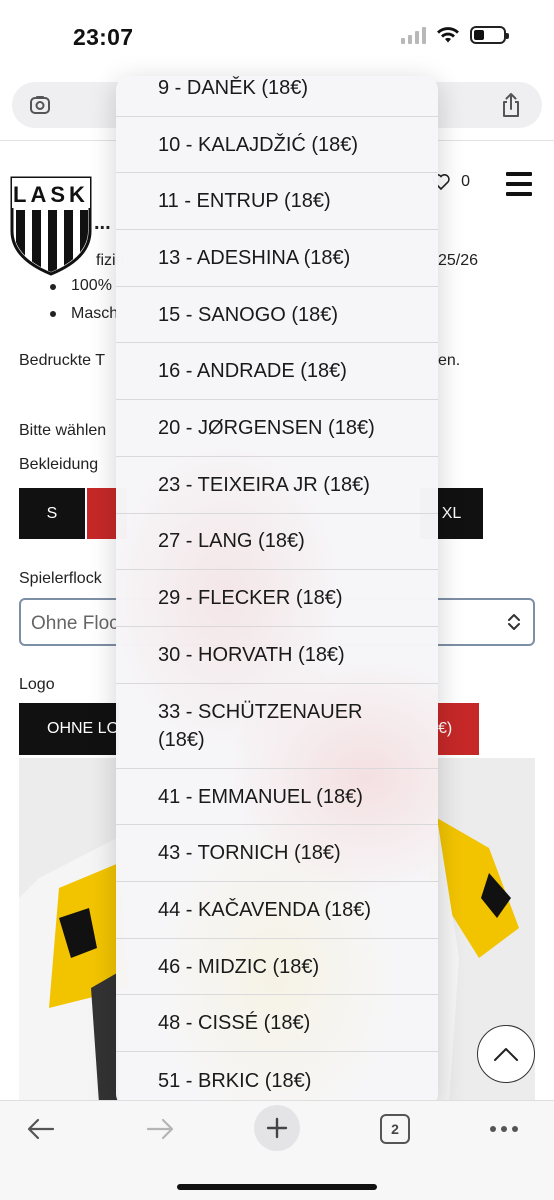 This screenshot has width=554, height=1200. I want to click on print-note: Bedruckte T, so click(62, 360).